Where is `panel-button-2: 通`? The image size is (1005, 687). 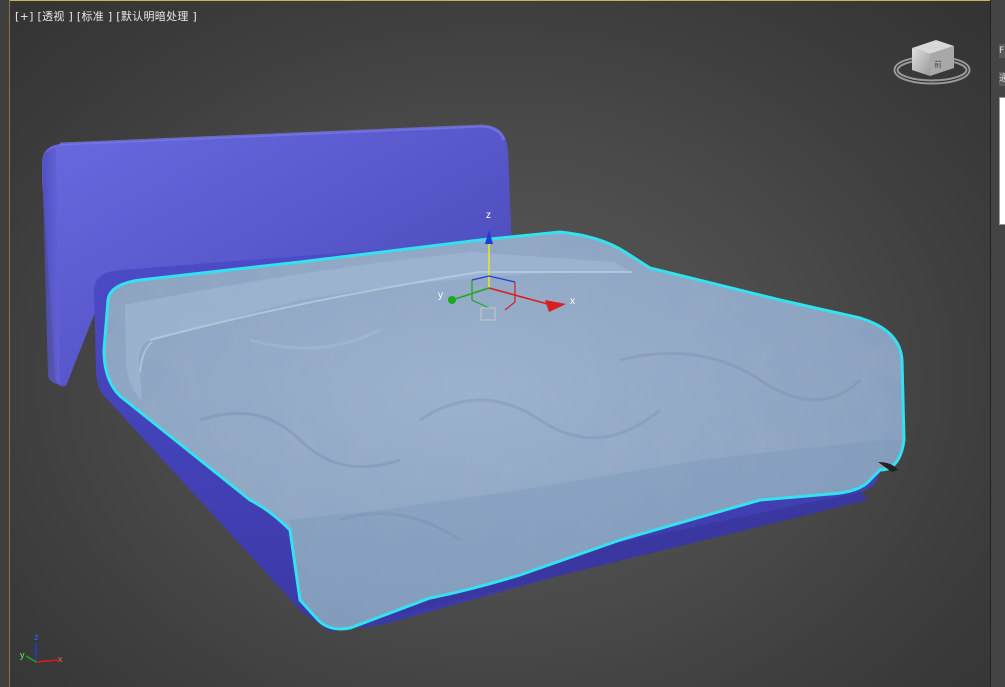
panel-button-2: 通 is located at coordinates (1002, 79).